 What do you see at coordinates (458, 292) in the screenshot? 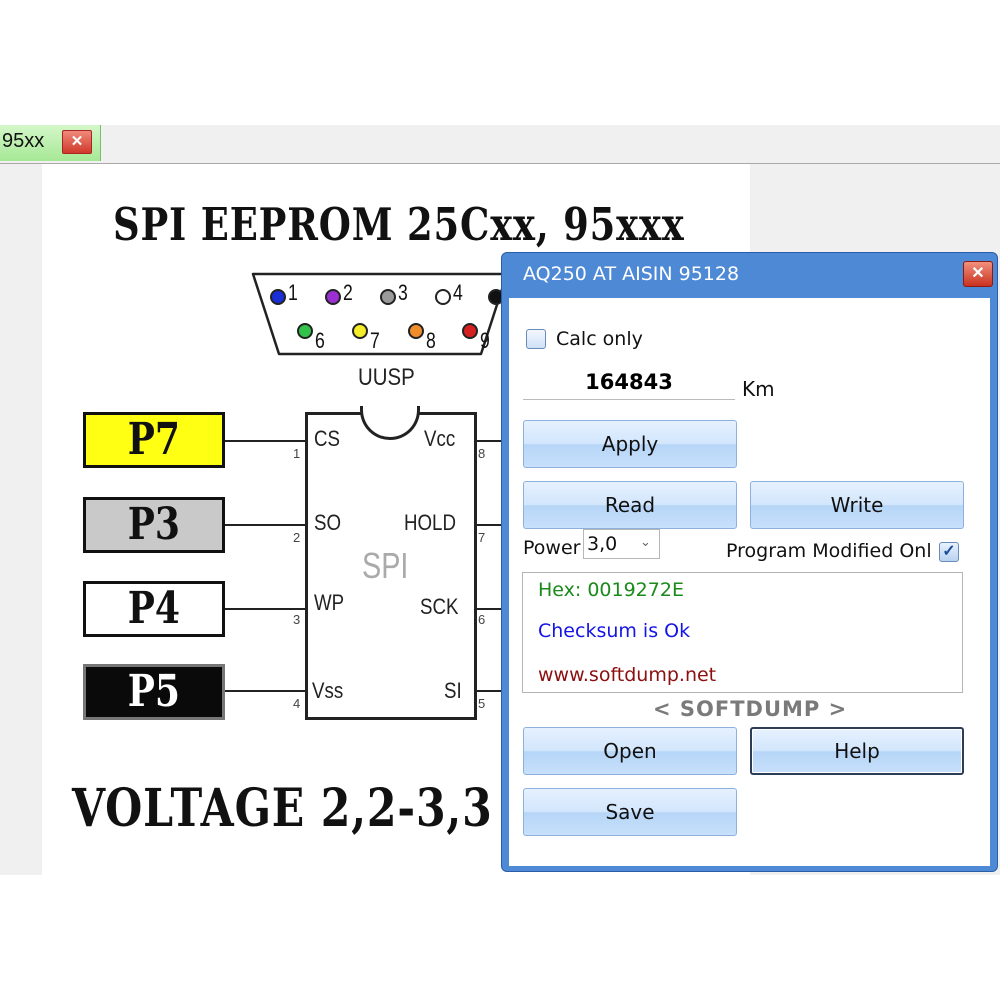
I see `connector-pin-number: 4` at bounding box center [458, 292].